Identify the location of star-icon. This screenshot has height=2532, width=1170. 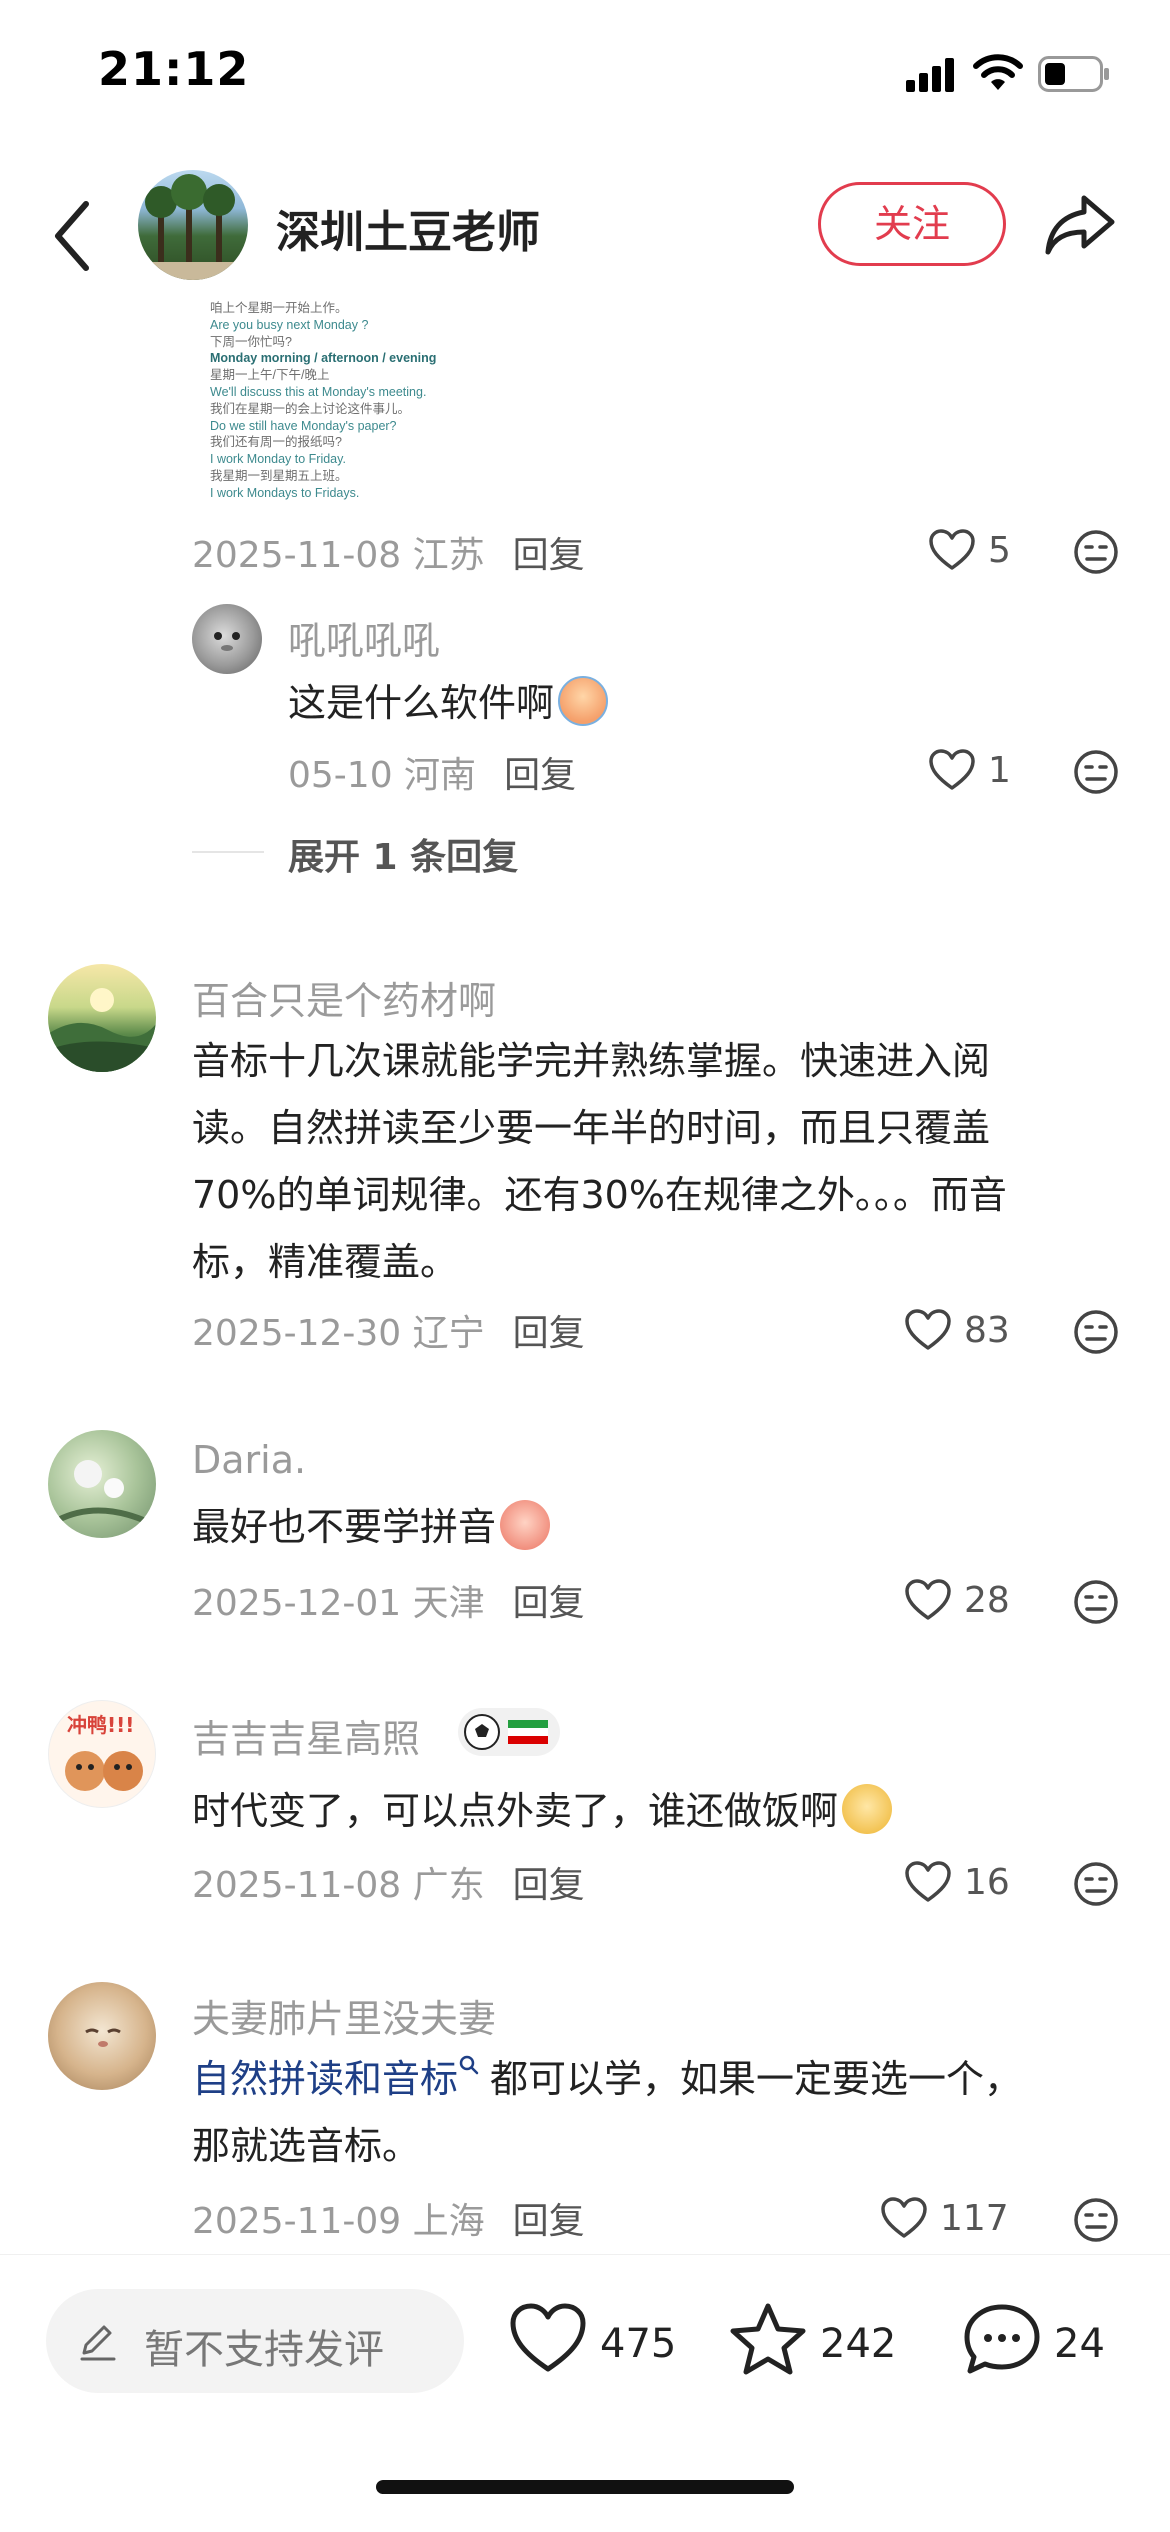
(768, 2339).